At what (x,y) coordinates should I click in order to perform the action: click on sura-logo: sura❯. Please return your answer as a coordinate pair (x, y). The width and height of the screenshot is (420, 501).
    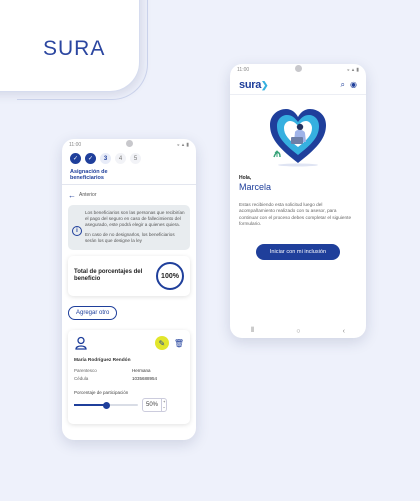
    Looking at the image, I should click on (254, 85).